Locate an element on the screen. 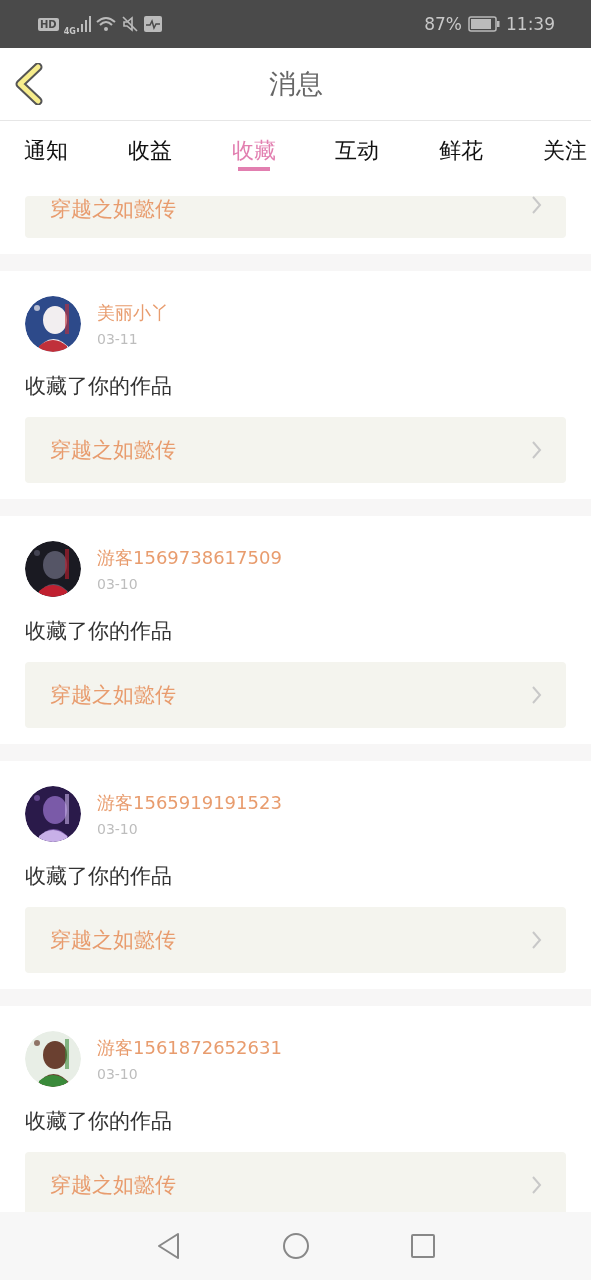 Image resolution: width=591 pixels, height=1280 pixels. tab: 收益 is located at coordinates (149, 148).